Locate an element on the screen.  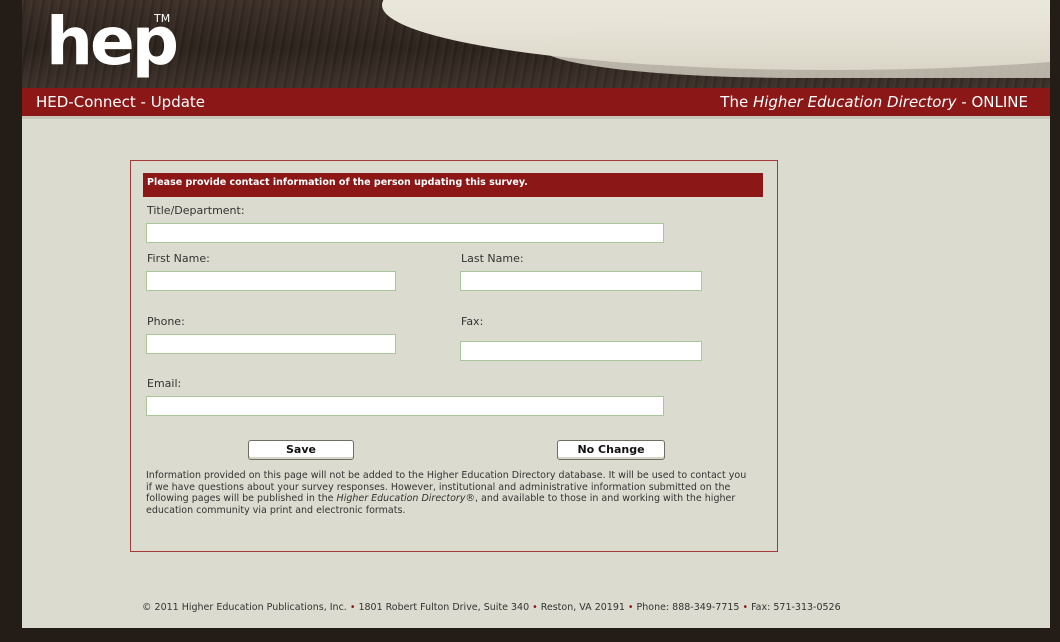
fax-input is located at coordinates (581, 351).